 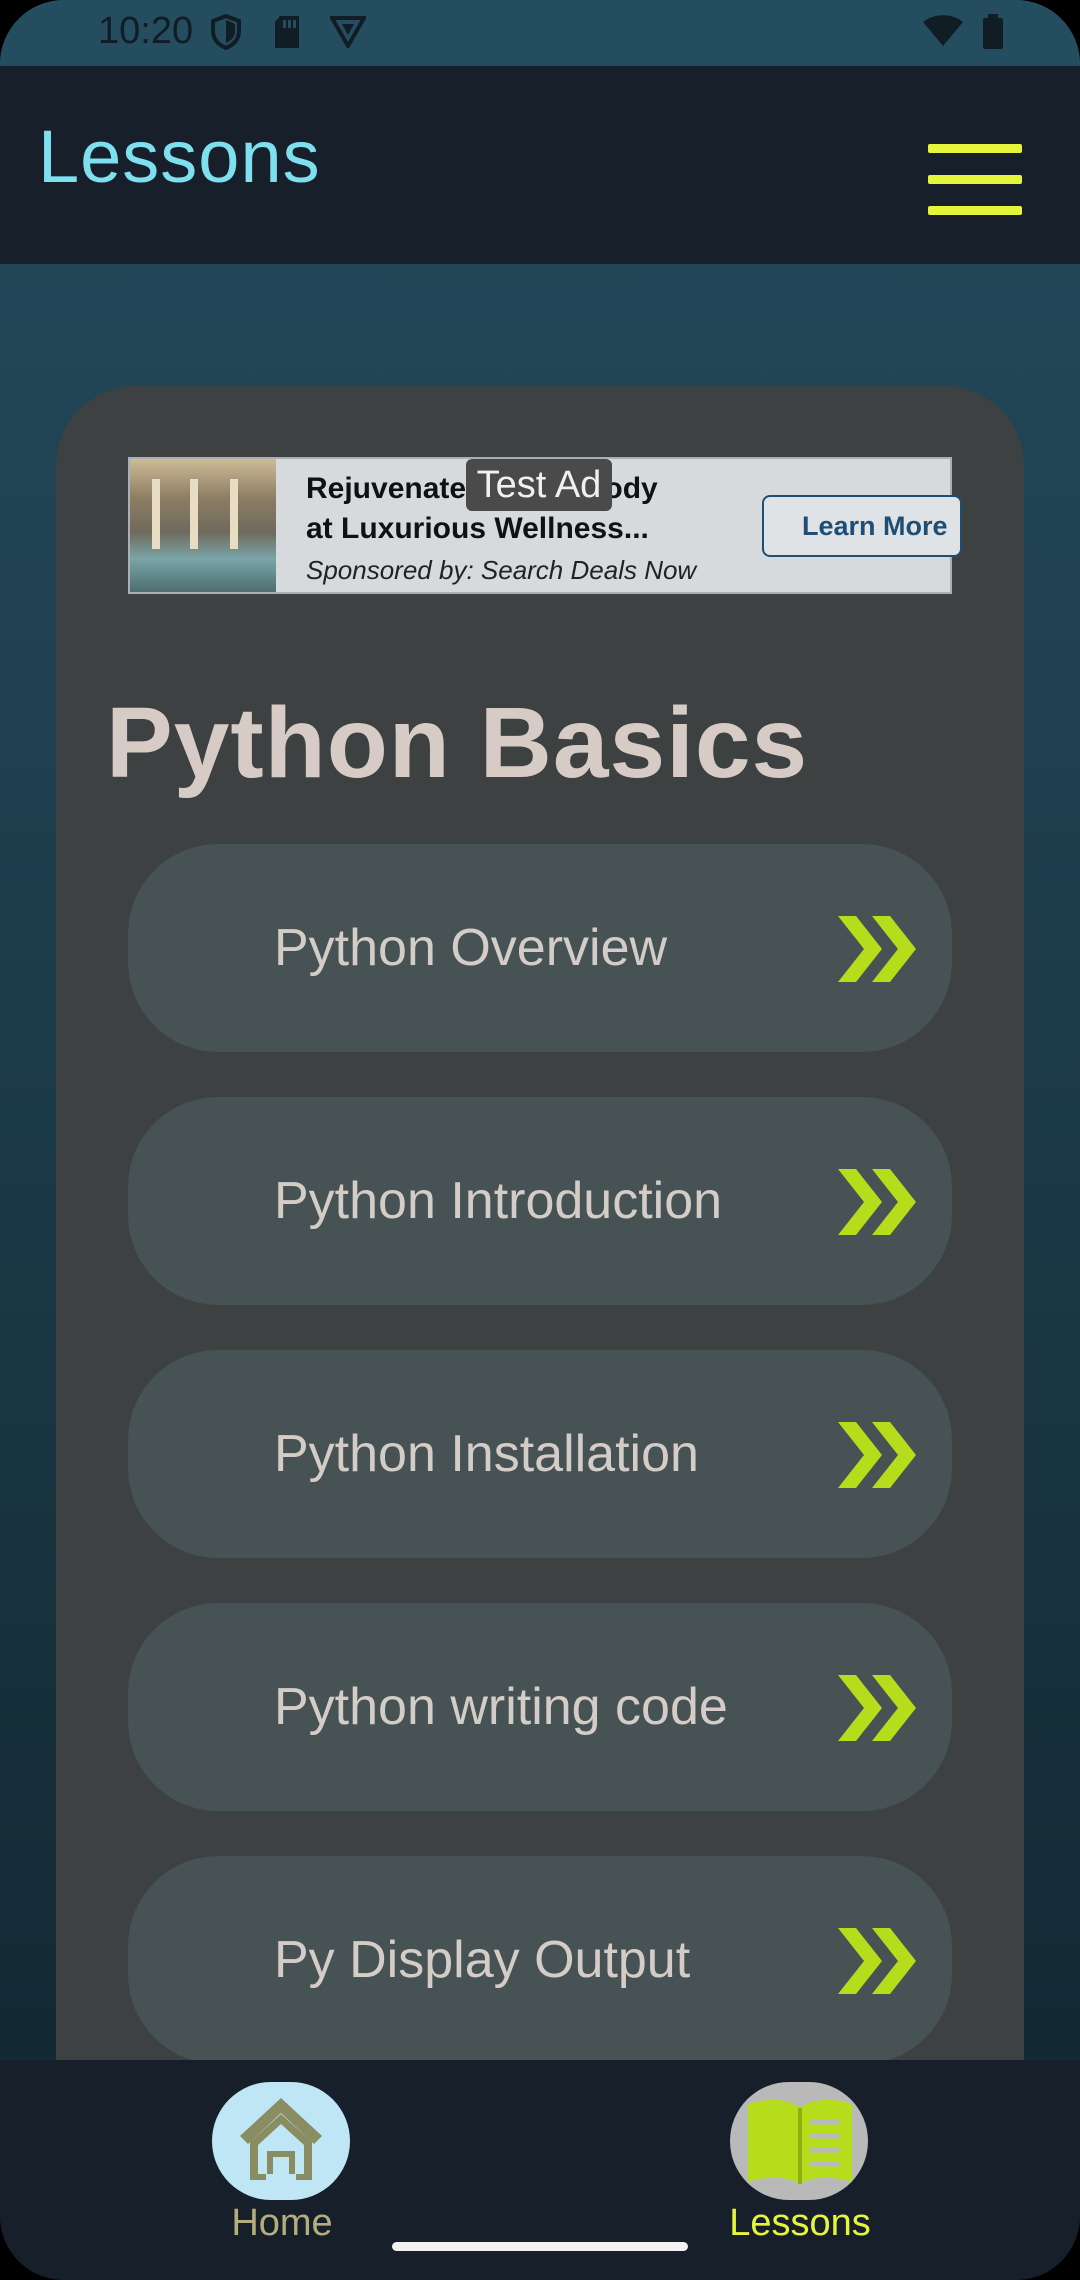 What do you see at coordinates (482, 1960) in the screenshot?
I see `lesson-label: Py Display Output` at bounding box center [482, 1960].